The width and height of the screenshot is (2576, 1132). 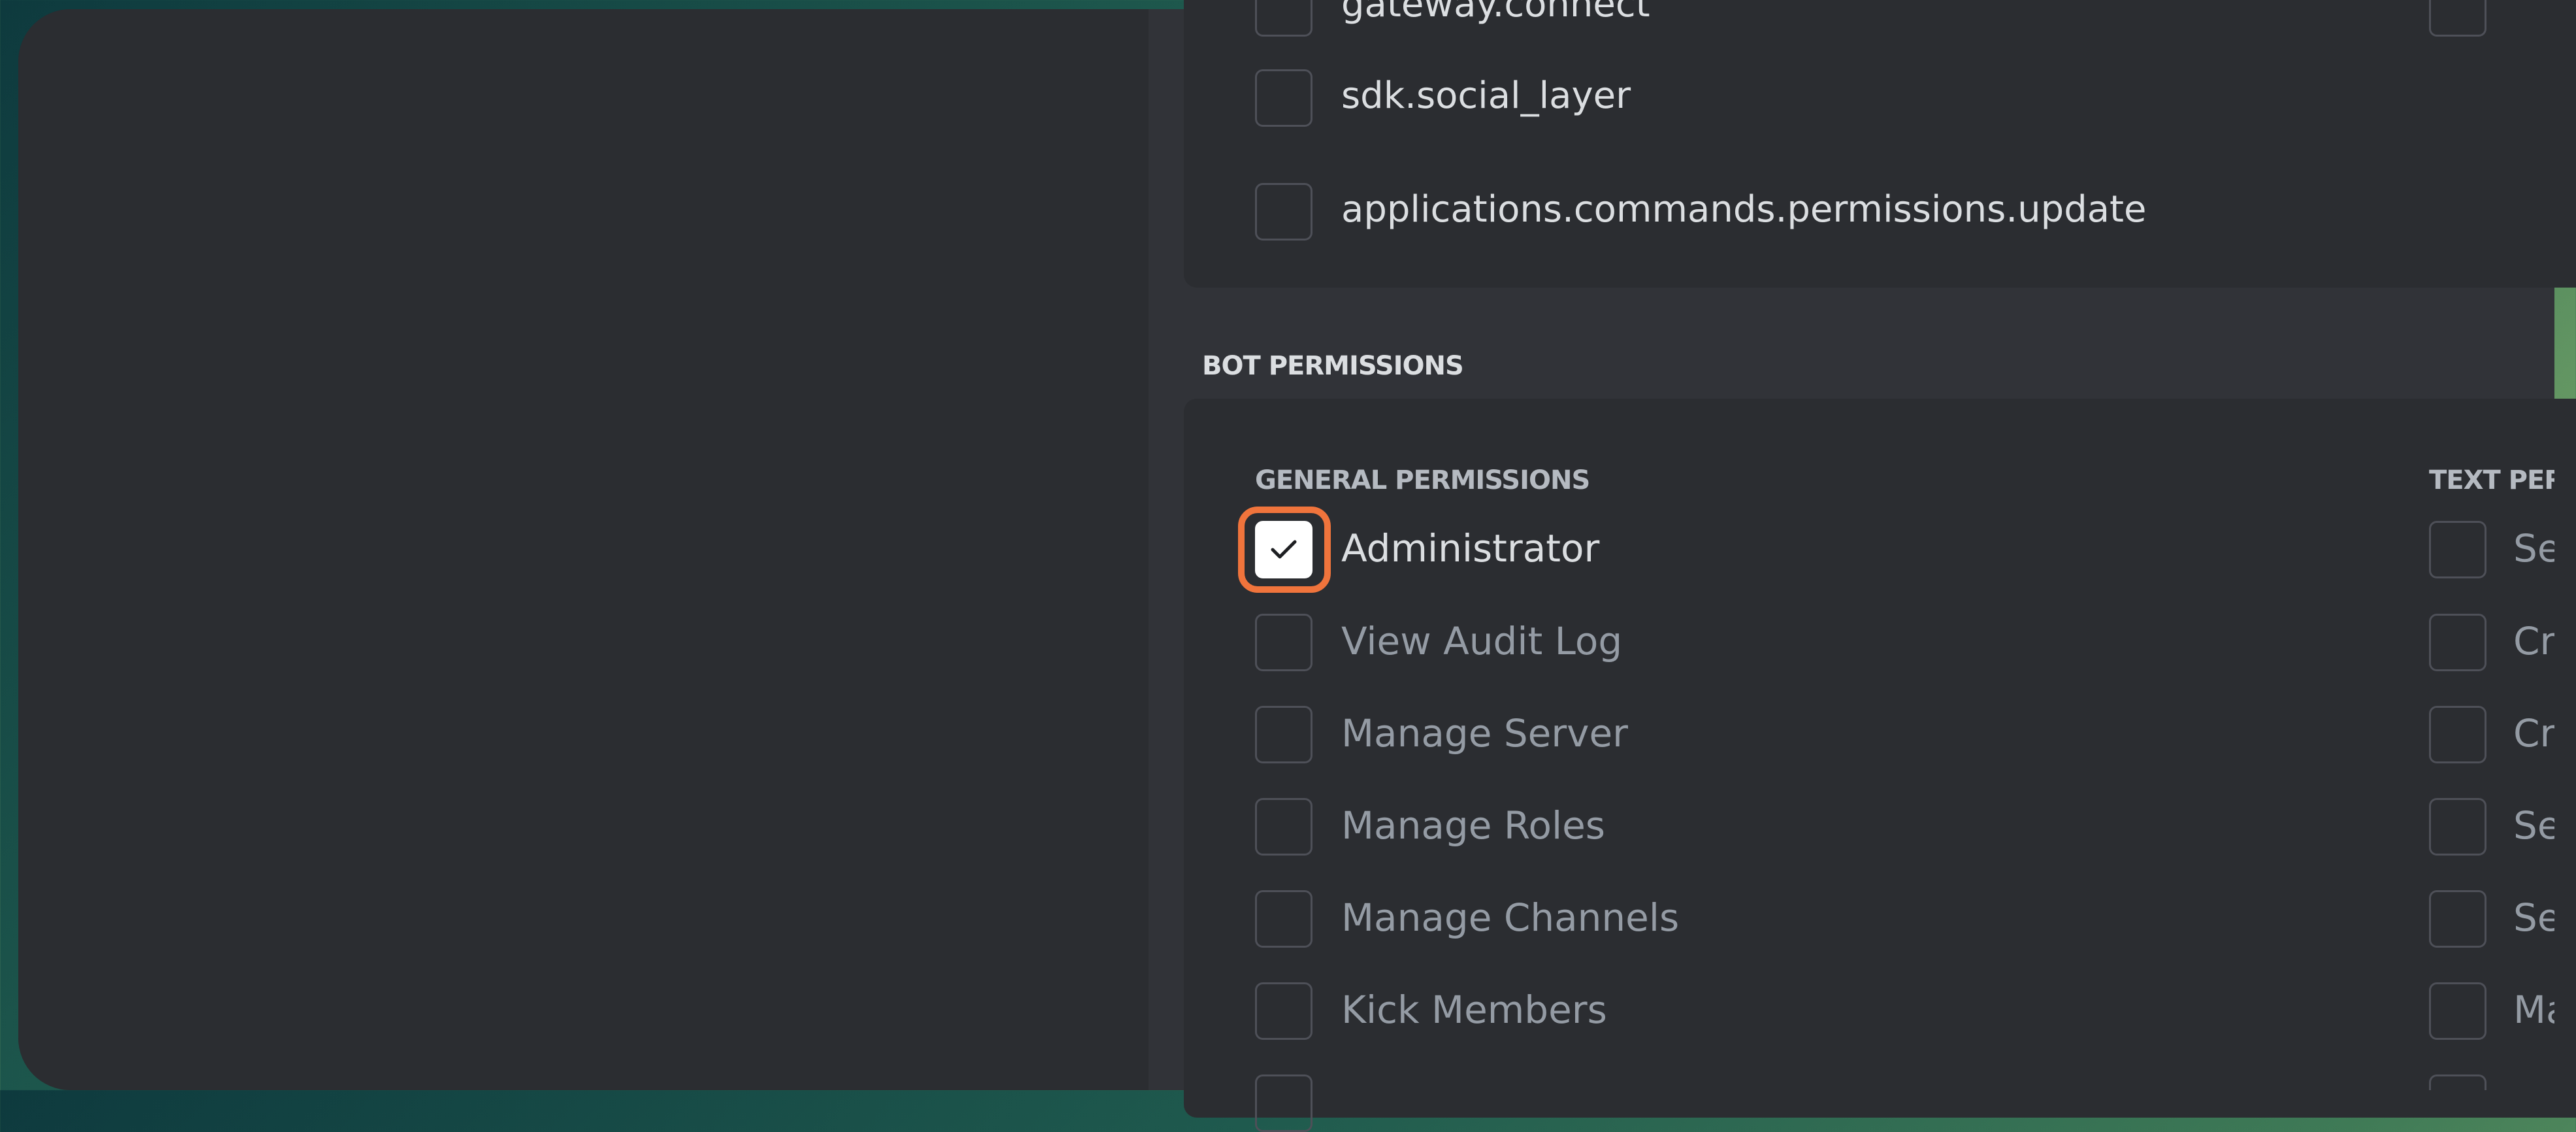 I want to click on manage-roles-checkbox, so click(x=1283, y=827).